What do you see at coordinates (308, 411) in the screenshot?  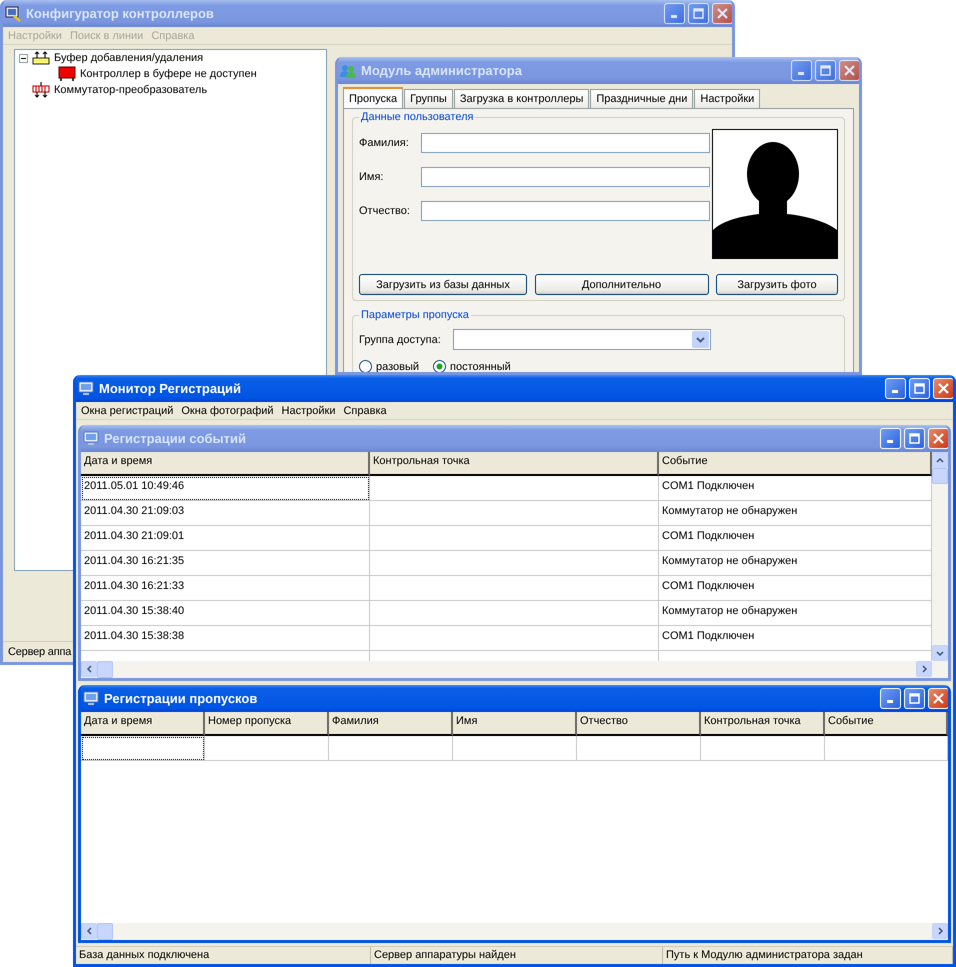 I see `menu-item: Настройки` at bounding box center [308, 411].